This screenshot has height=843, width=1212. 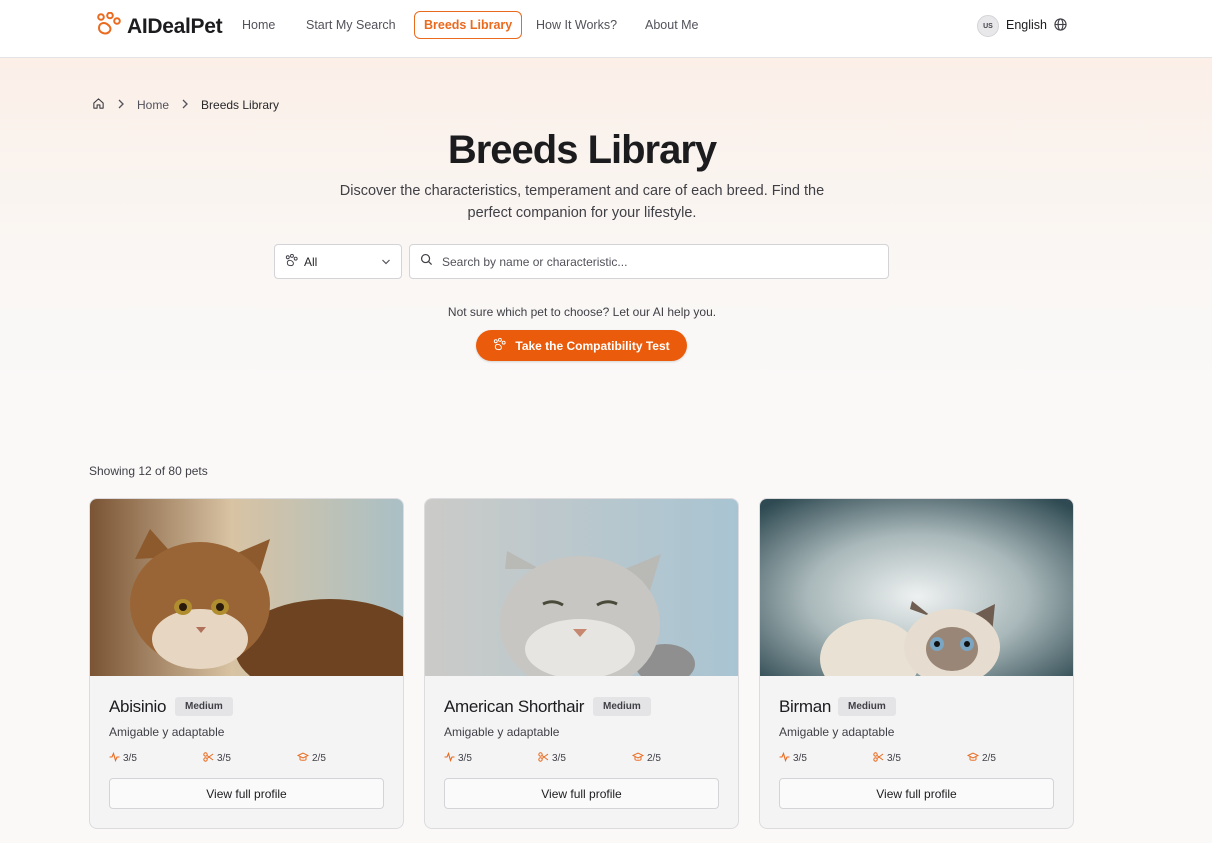 What do you see at coordinates (108, 26) in the screenshot?
I see `paw-logo-icon` at bounding box center [108, 26].